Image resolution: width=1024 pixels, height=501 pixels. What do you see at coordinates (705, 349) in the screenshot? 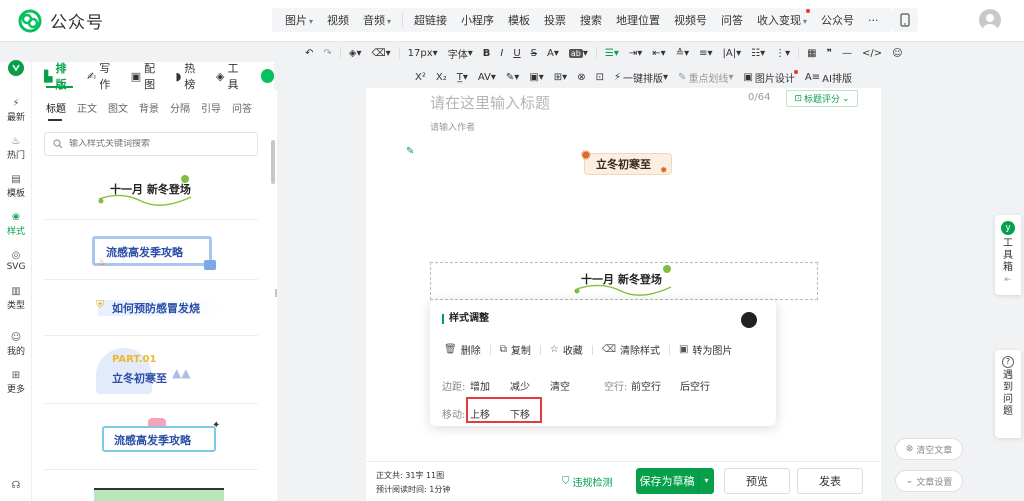
I see `to-image-button: ▣ 转为图片` at bounding box center [705, 349].